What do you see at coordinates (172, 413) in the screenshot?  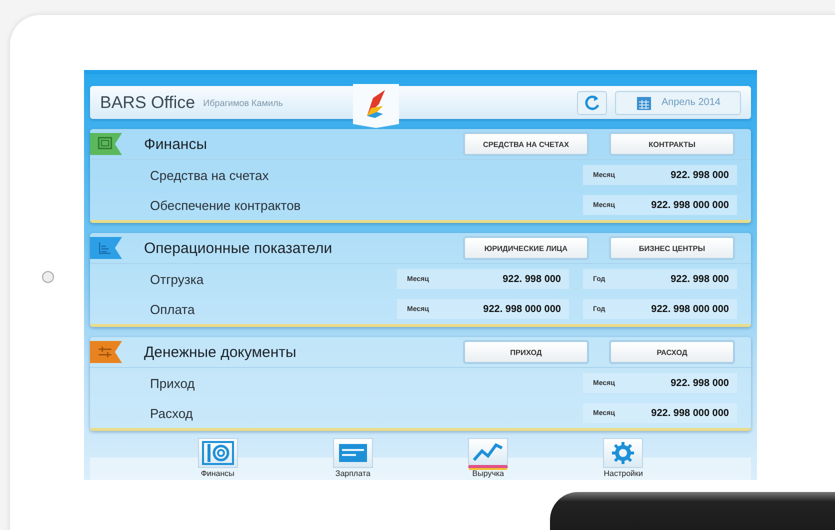 I see `row-label: Расход` at bounding box center [172, 413].